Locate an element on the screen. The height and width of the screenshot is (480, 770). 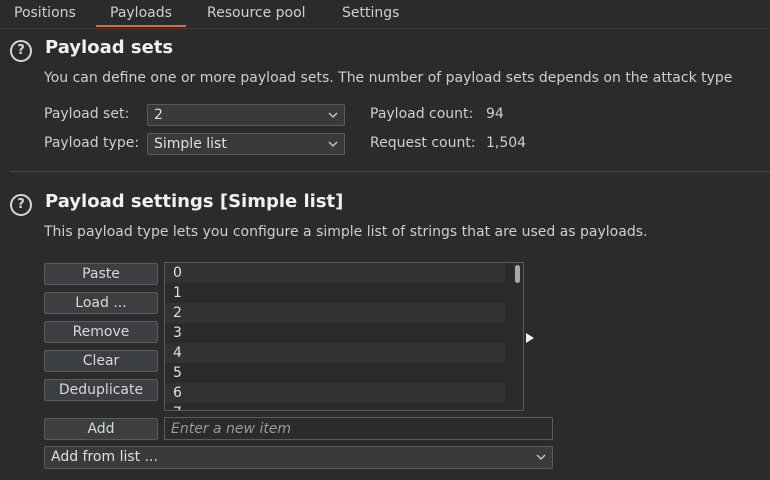
list-item: 0 is located at coordinates (335, 273).